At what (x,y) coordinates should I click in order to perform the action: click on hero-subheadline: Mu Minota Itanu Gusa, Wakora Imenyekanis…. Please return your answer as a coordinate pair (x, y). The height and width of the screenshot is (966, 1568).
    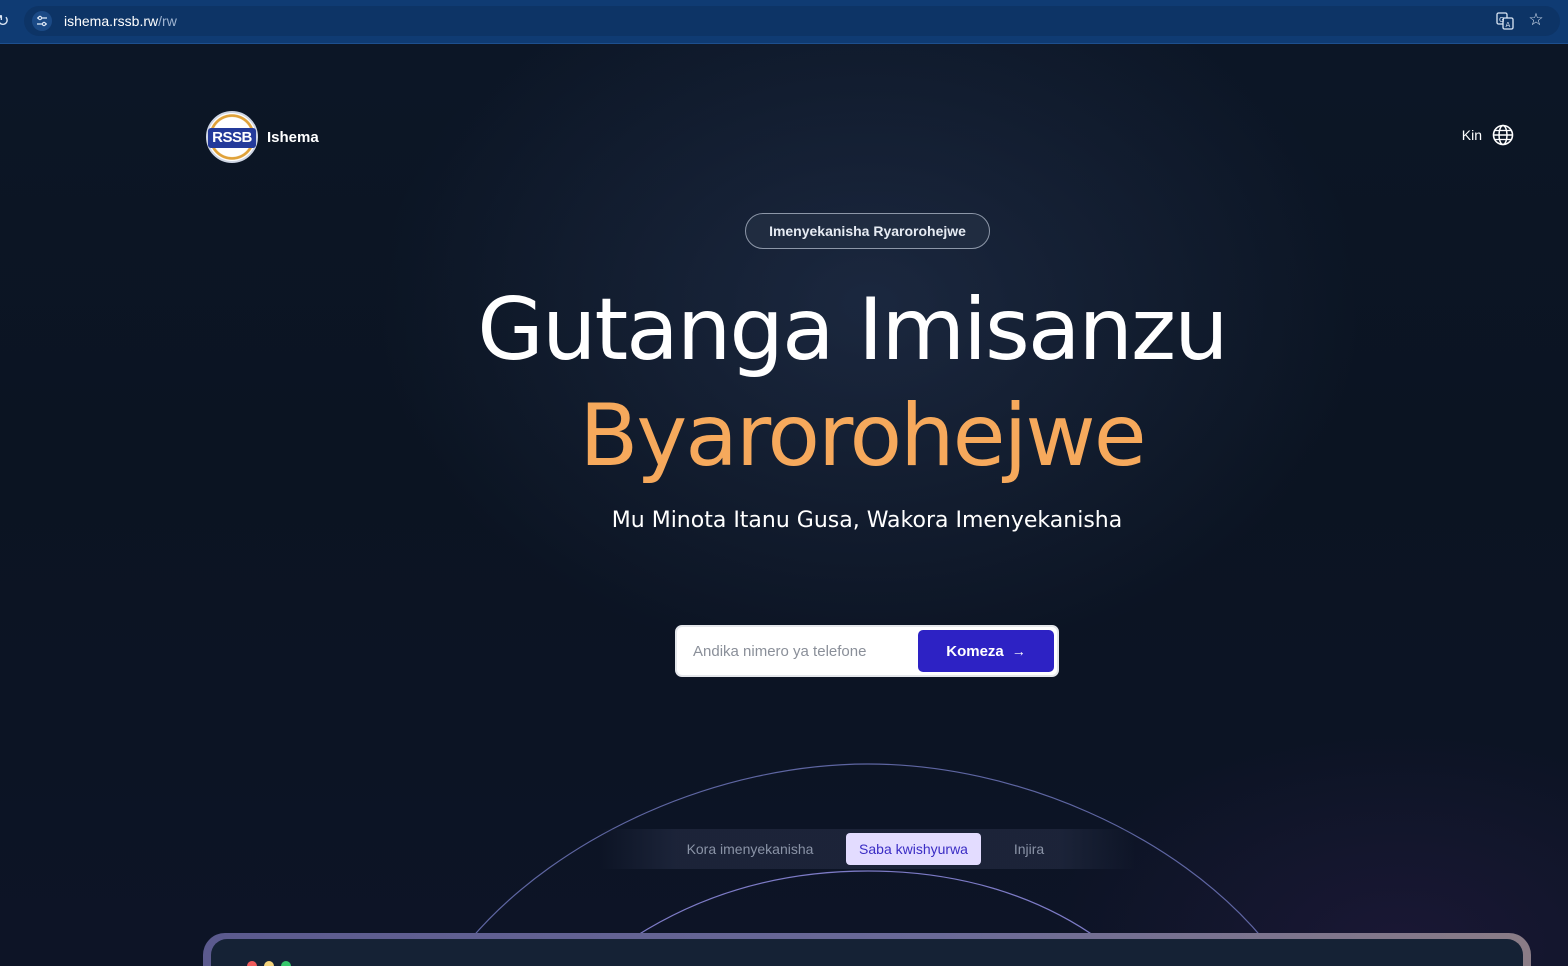
    Looking at the image, I should click on (867, 520).